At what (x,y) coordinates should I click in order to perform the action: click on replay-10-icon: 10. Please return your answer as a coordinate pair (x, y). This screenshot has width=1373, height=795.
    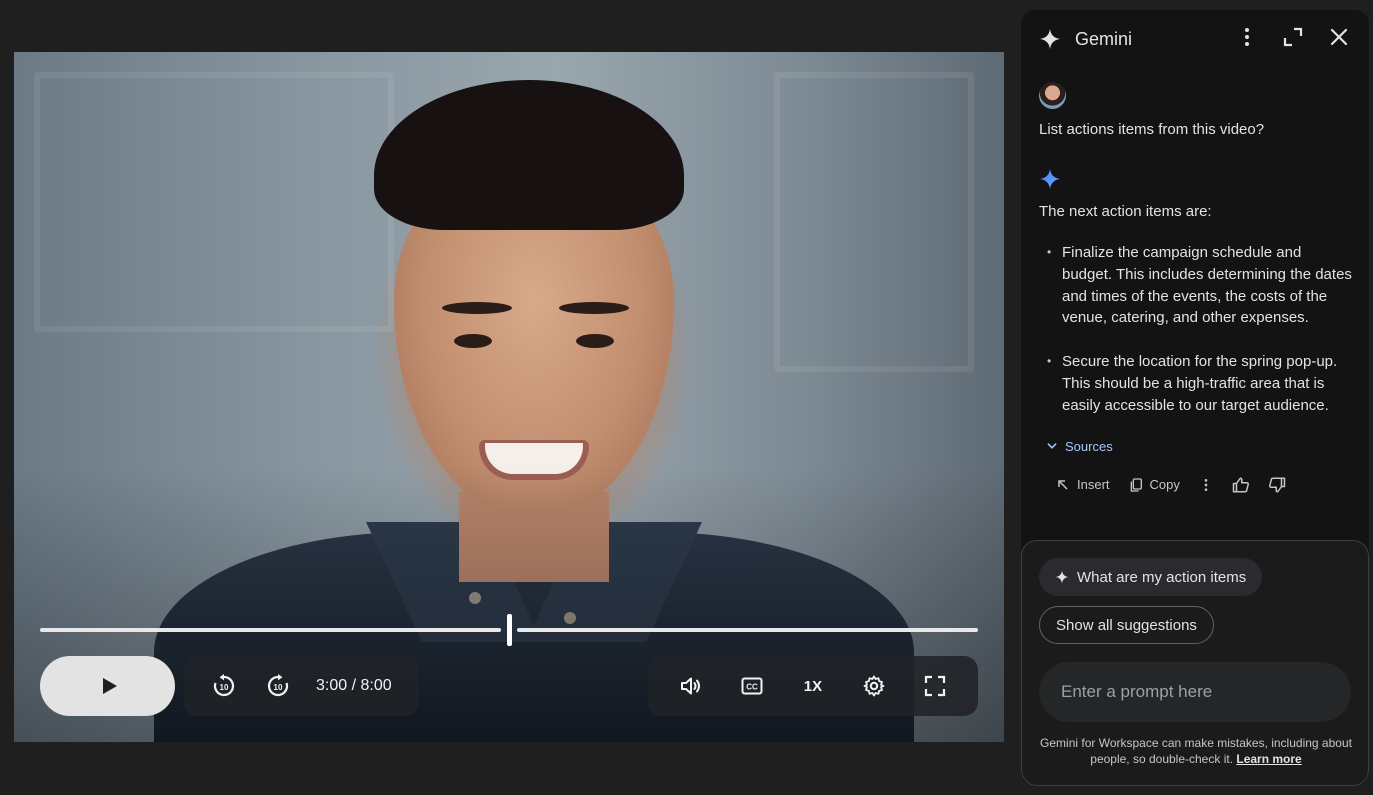
    Looking at the image, I should click on (224, 685).